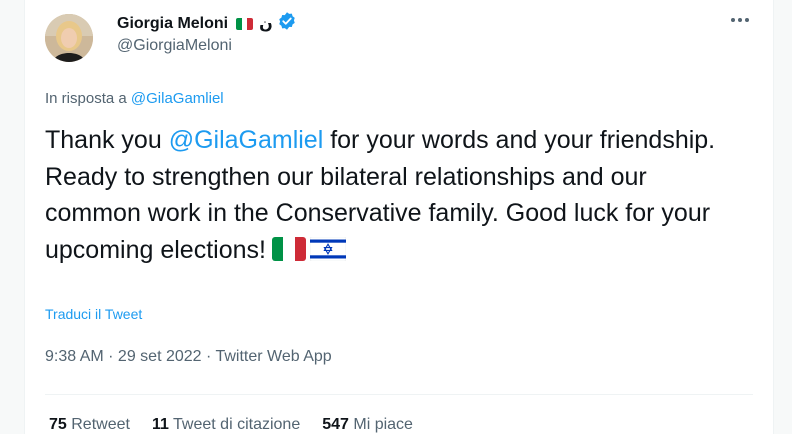 The height and width of the screenshot is (434, 792). What do you see at coordinates (86, 98) in the screenshot?
I see `reply-prefix: In risposta a` at bounding box center [86, 98].